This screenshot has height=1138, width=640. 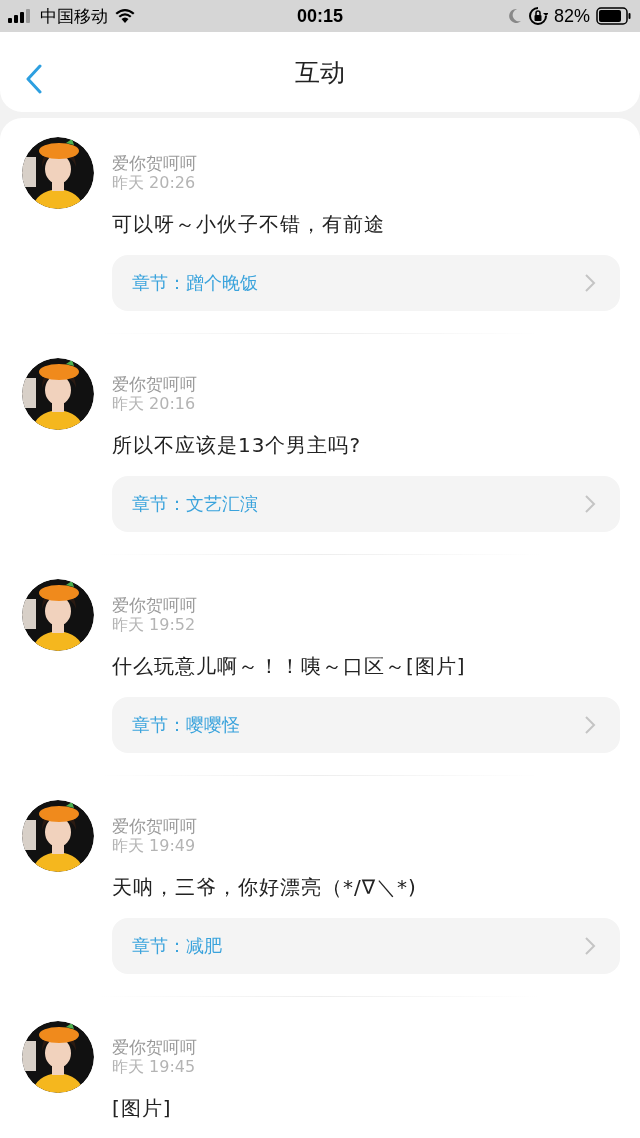 What do you see at coordinates (74, 16) in the screenshot?
I see `carrier-name: 中国移动` at bounding box center [74, 16].